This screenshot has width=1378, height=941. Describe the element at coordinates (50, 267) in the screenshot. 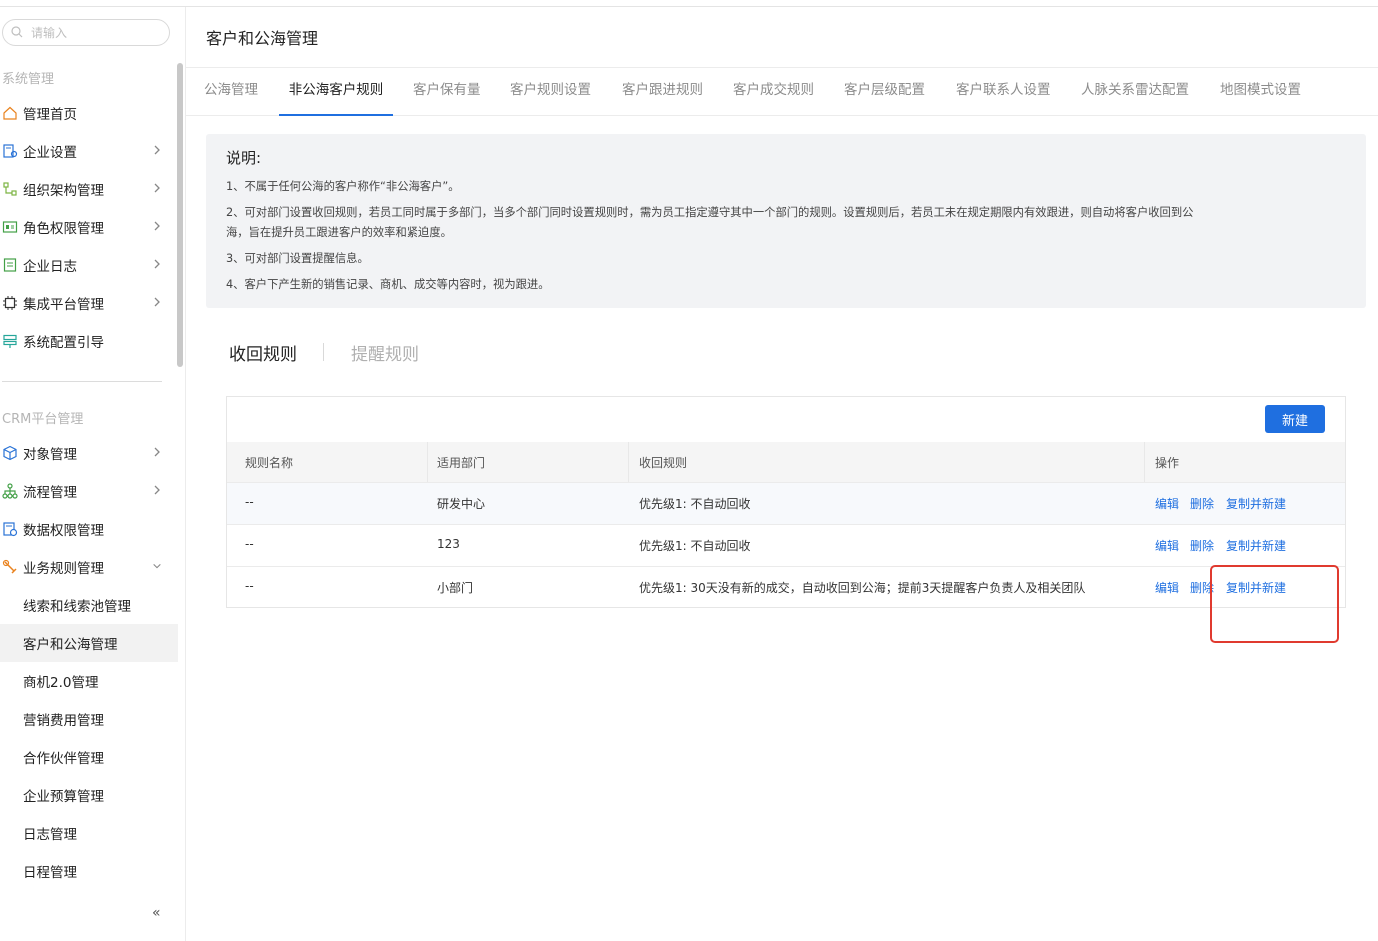

I see `sidebar-item-label: 企业日志` at that location.